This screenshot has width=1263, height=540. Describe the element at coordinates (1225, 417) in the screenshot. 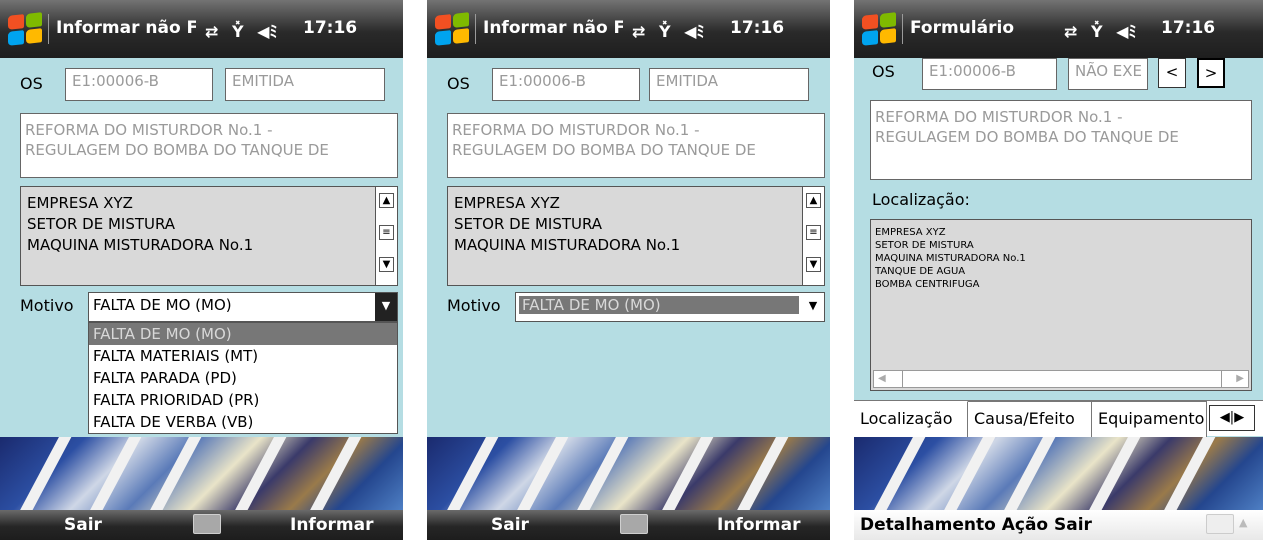

I see `tab-left-icon: ◀` at that location.